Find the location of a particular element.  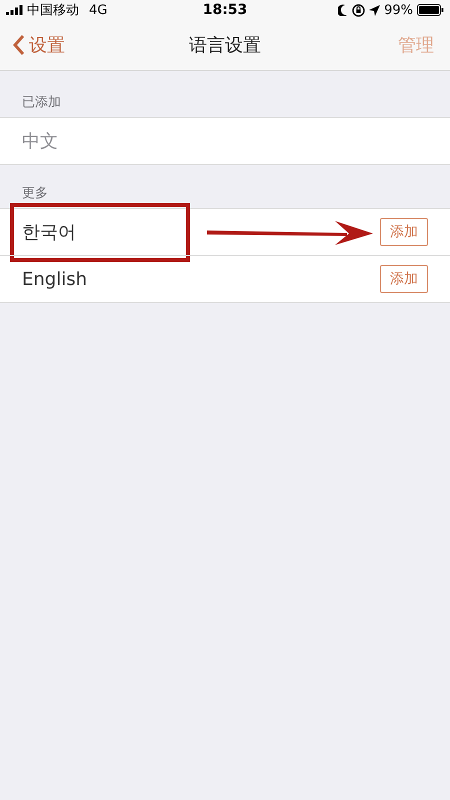

clock-time: 18:53 is located at coordinates (225, 10).